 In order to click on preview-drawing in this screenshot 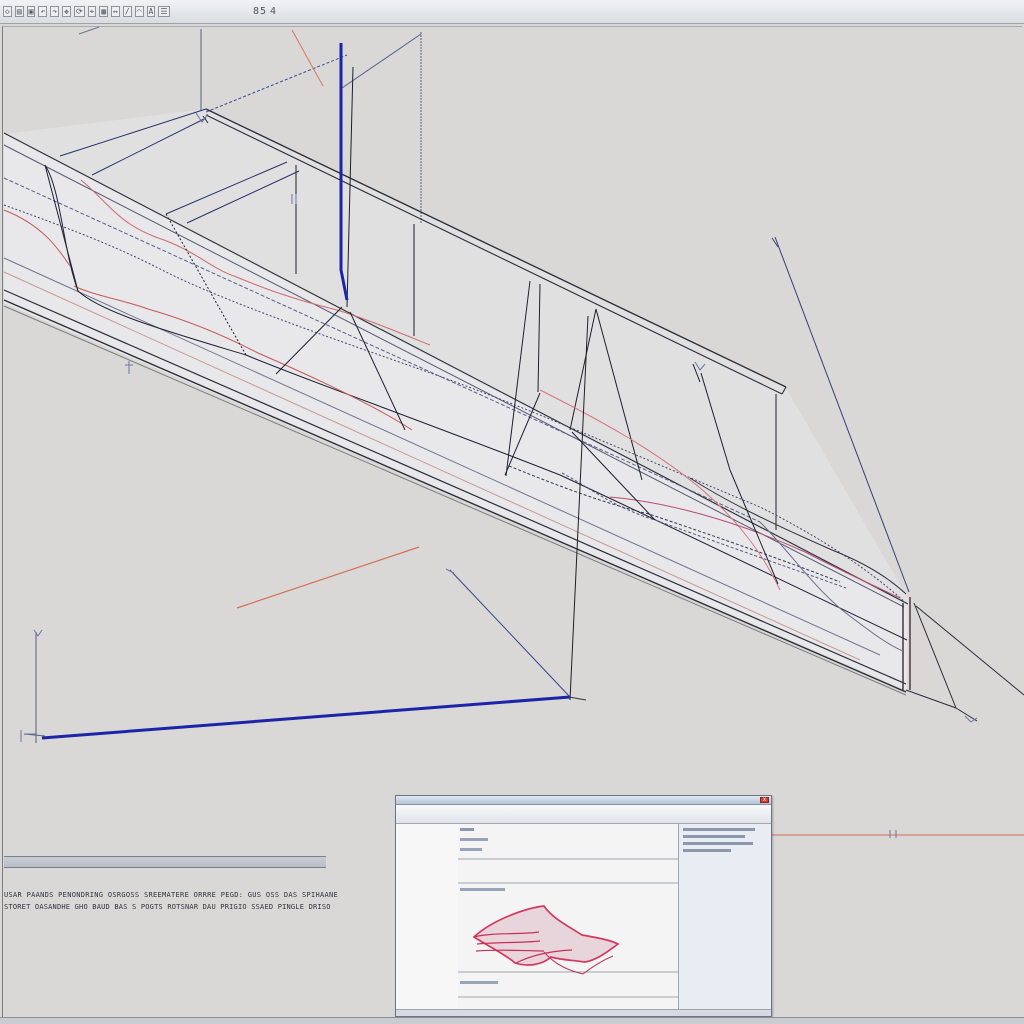, I will do `click(568, 913)`.